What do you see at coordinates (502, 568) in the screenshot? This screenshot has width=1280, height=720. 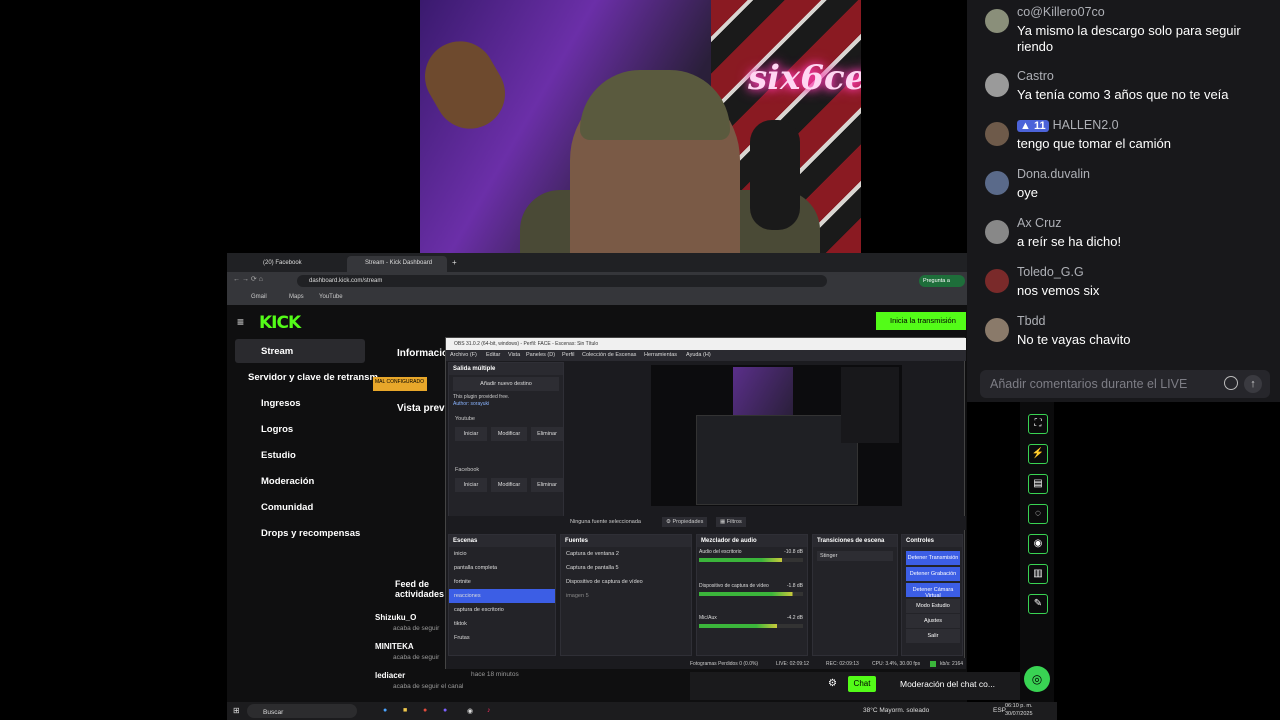 I see `scene-item: pantalla completa` at bounding box center [502, 568].